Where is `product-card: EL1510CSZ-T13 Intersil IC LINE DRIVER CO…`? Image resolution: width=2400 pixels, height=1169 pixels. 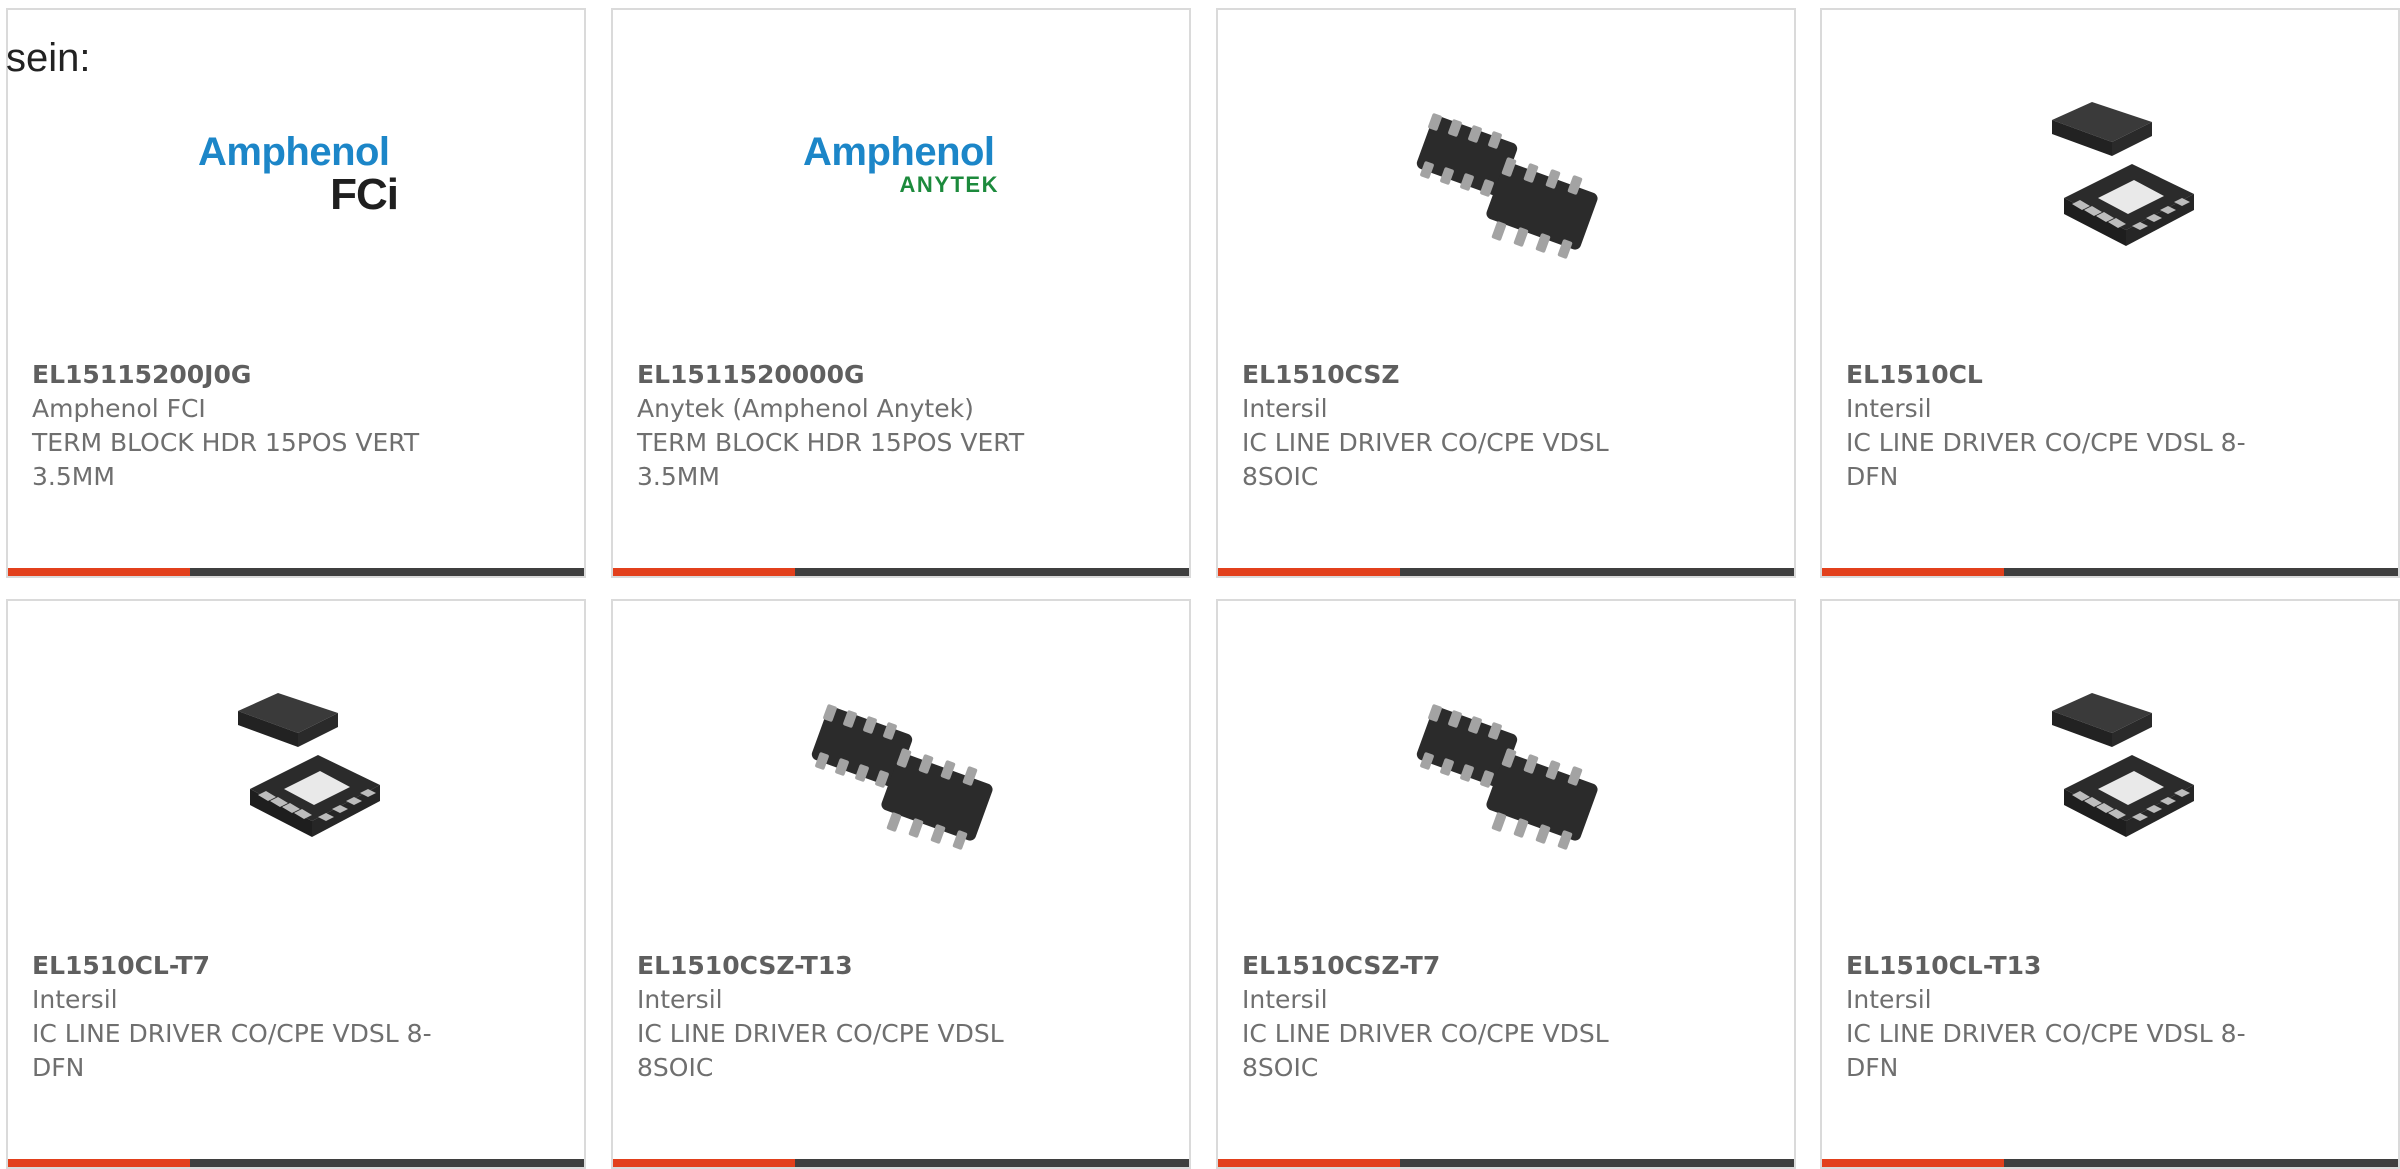
product-card: EL1510CSZ-T13 Intersil IC LINE DRIVER CO… is located at coordinates (901, 884).